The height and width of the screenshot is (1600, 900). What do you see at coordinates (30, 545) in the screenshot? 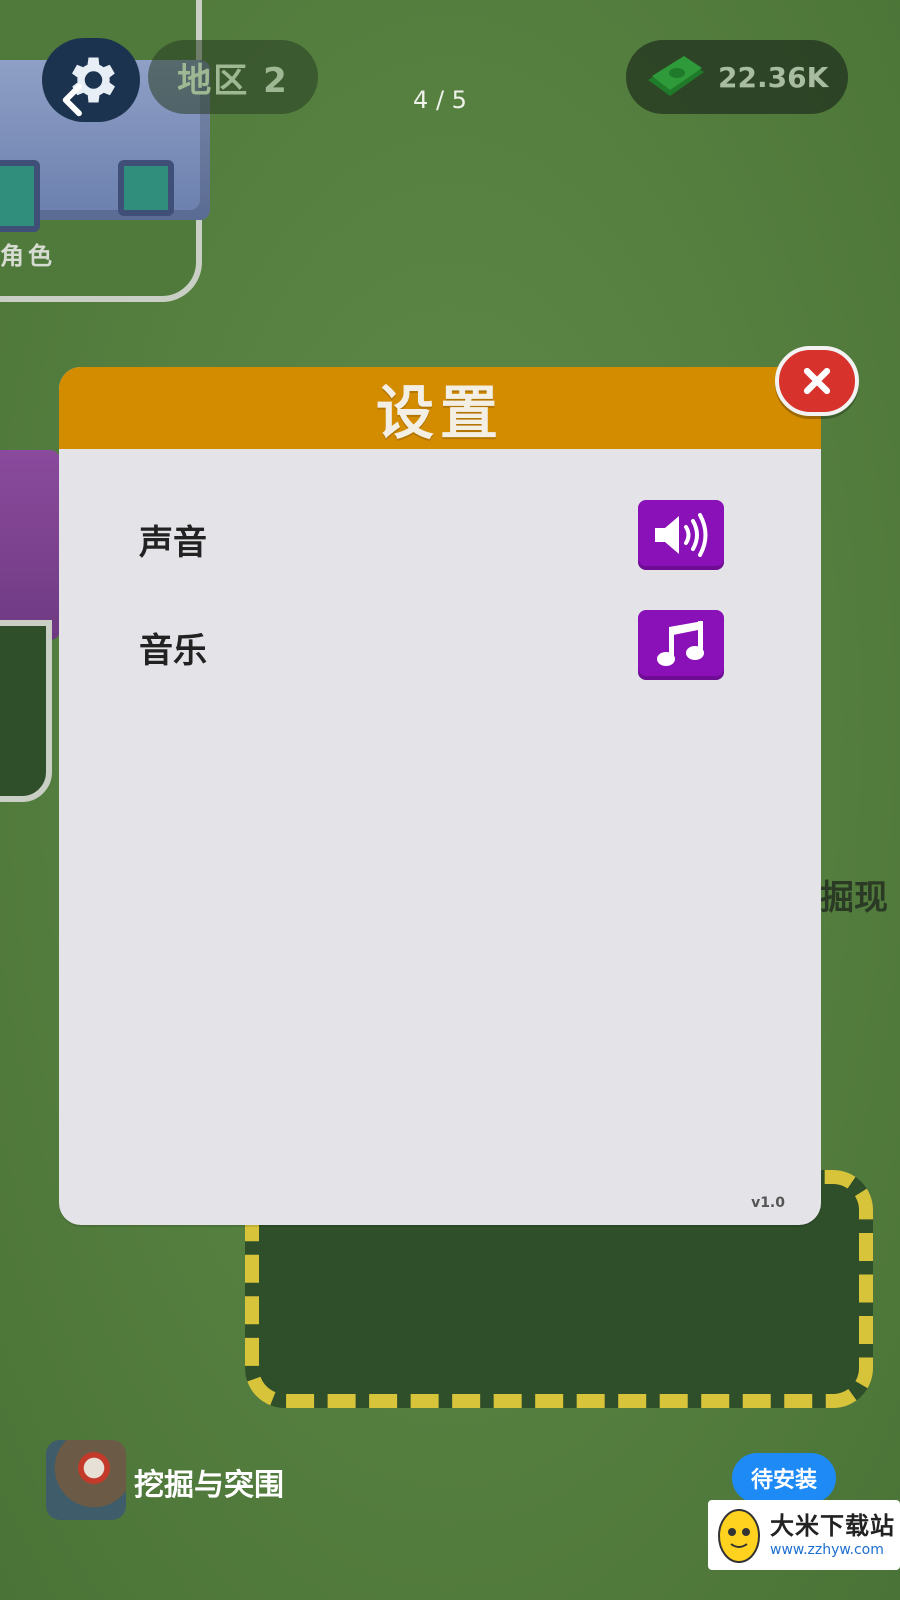
I see `purple-structure` at bounding box center [30, 545].